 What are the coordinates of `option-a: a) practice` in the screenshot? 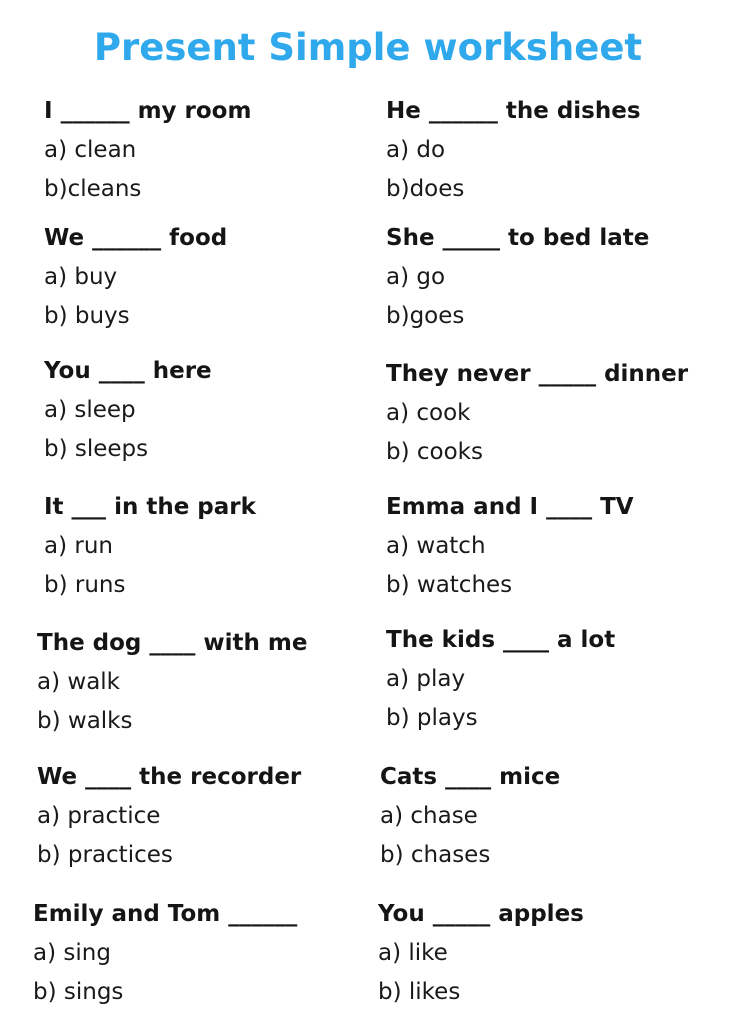 It's located at (99, 816).